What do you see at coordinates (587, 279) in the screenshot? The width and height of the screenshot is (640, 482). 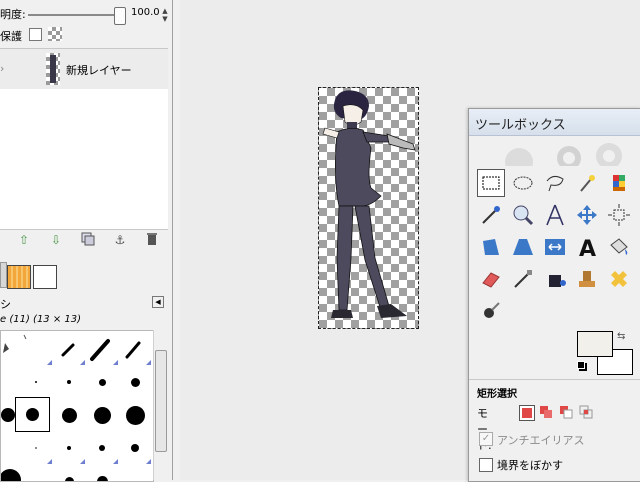 I see `clone-icon` at bounding box center [587, 279].